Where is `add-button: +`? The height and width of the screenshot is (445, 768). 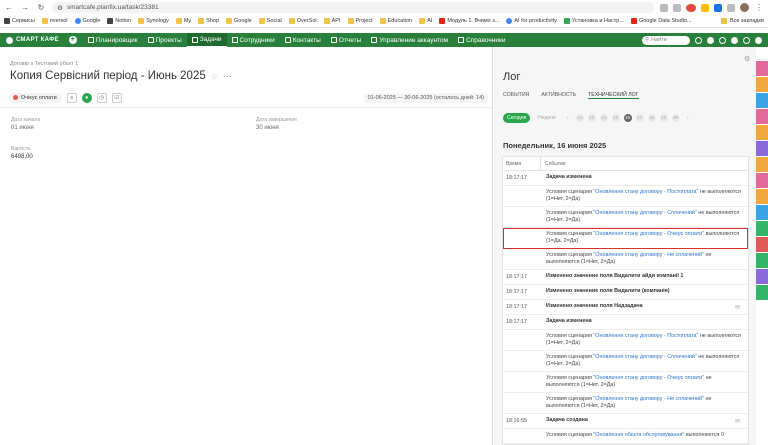
add-button: + is located at coordinates (72, 40).